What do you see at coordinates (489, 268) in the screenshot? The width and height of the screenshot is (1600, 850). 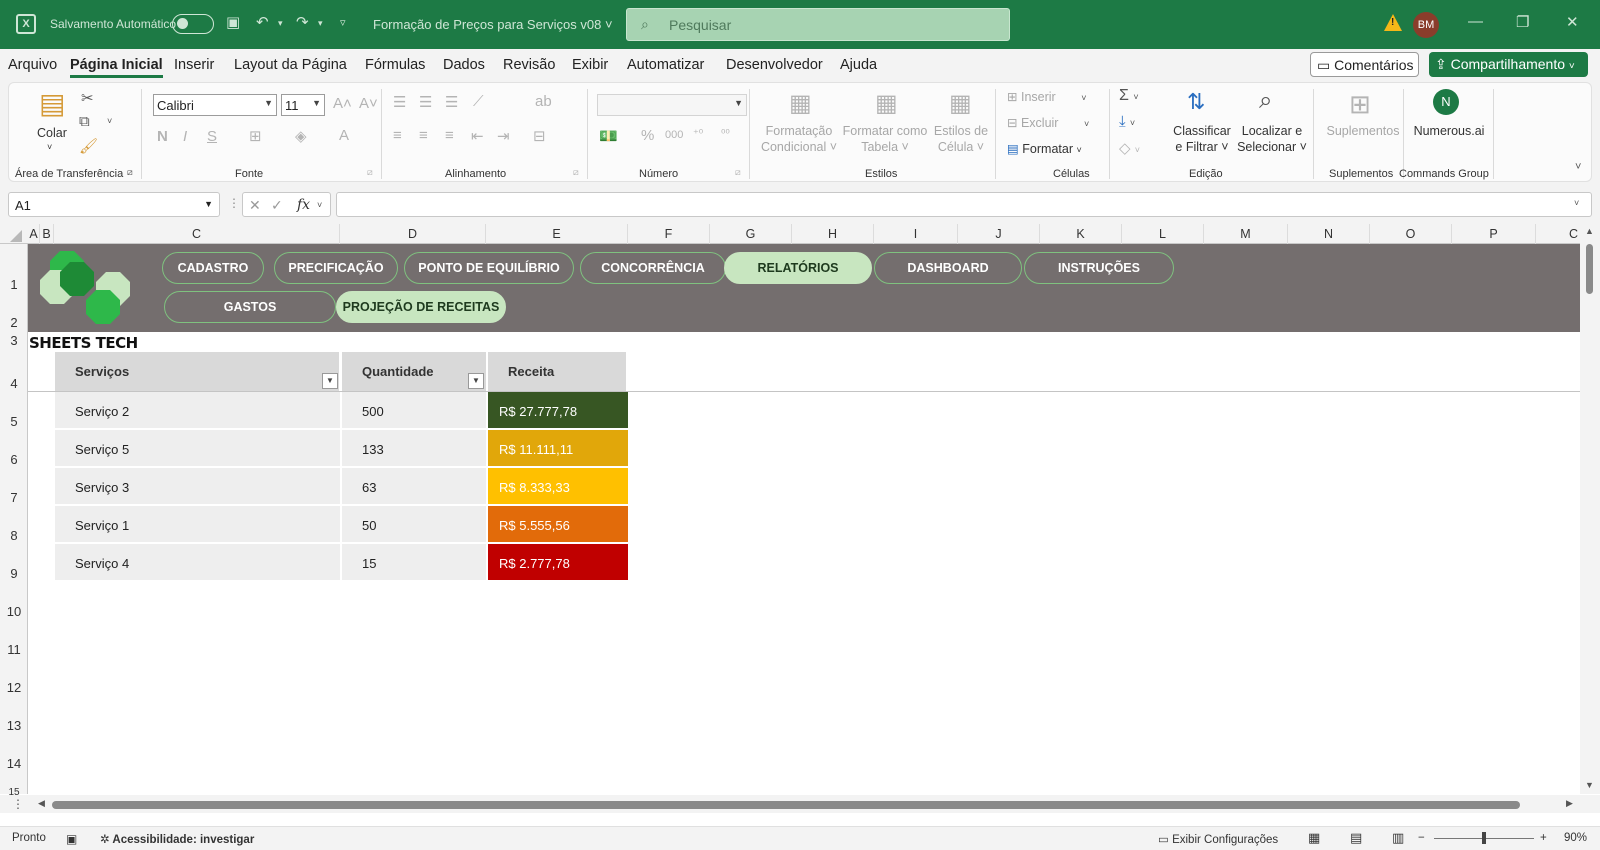 I see `nav-ponto-equilibrio: PONTO DE EQUILÍBRIO` at bounding box center [489, 268].